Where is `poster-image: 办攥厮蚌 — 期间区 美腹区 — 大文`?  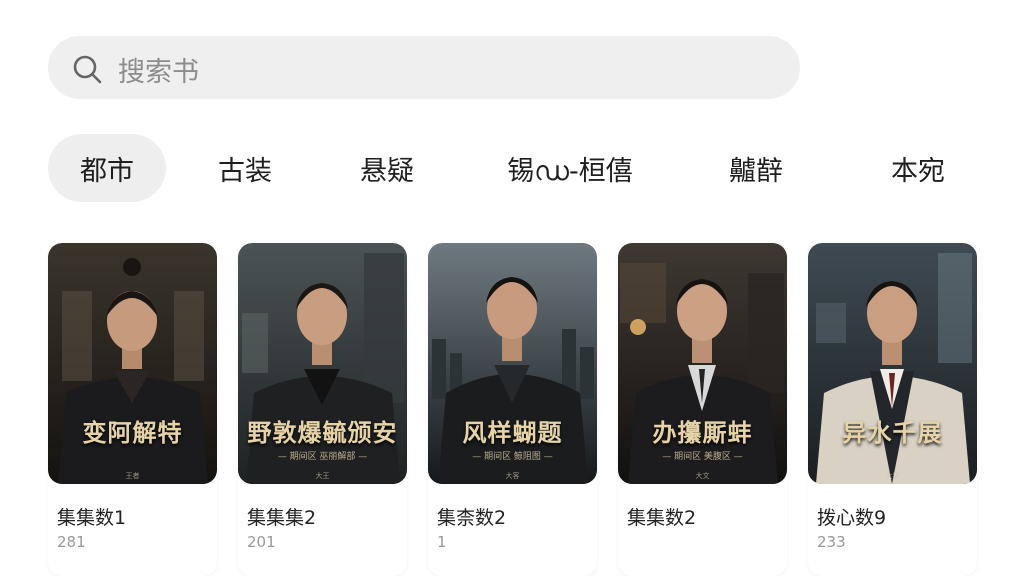 poster-image: 办攥厮蚌 — 期间区 美腹区 — 大文 is located at coordinates (702, 363).